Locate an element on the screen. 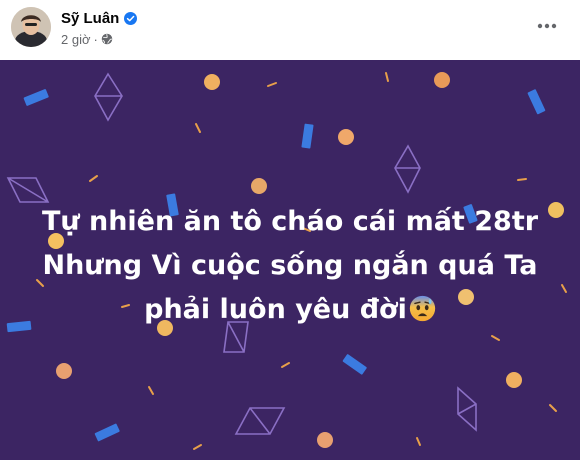 The height and width of the screenshot is (466, 580). anxious-face-emoji-icon is located at coordinates (422, 308).